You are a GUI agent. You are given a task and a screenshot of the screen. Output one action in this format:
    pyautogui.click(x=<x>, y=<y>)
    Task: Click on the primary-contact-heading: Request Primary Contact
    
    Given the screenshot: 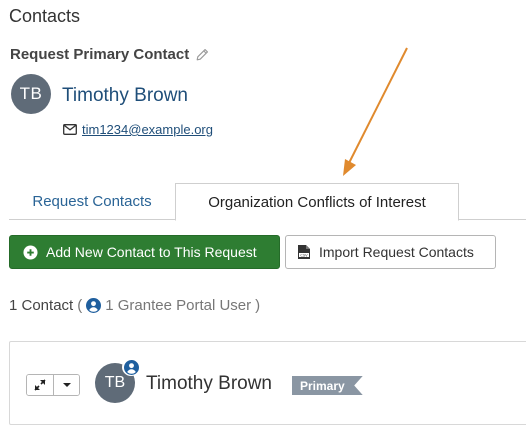 What is the action you would take?
    pyautogui.click(x=109, y=54)
    